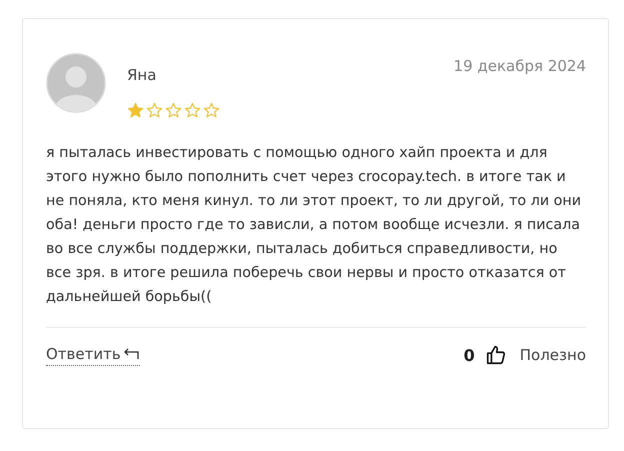 Image resolution: width=624 pixels, height=451 pixels. What do you see at coordinates (142, 75) in the screenshot?
I see `author-name: Яна` at bounding box center [142, 75].